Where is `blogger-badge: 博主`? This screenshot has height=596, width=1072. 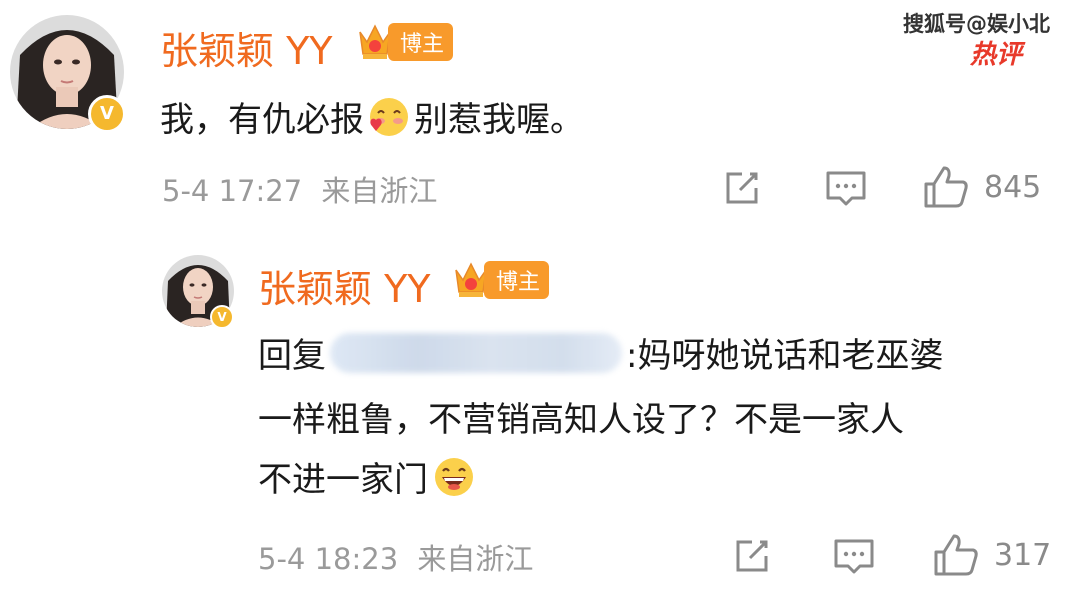
blogger-badge: 博主 is located at coordinates (405, 42).